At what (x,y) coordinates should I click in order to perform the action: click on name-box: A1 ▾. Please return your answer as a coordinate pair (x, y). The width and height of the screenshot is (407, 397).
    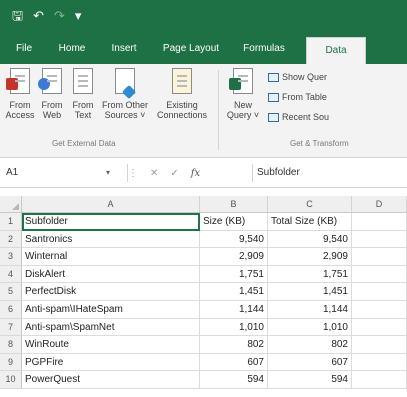
    Looking at the image, I should click on (64, 173).